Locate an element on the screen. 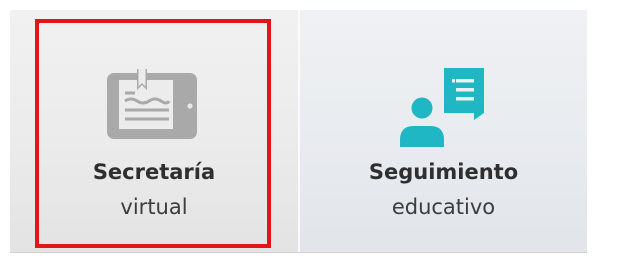 Image resolution: width=630 pixels, height=257 pixels. person-document-icon is located at coordinates (443, 107).